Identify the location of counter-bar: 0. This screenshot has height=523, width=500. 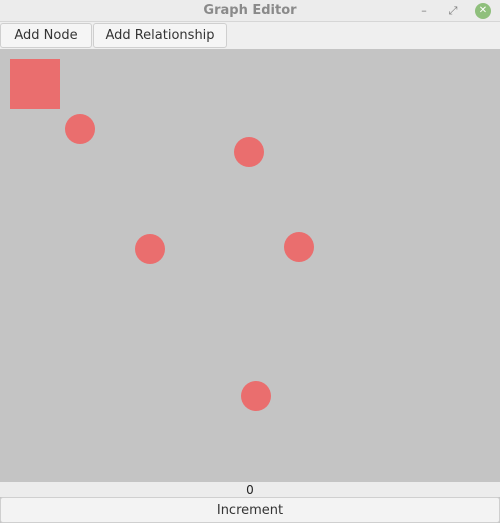
(250, 489).